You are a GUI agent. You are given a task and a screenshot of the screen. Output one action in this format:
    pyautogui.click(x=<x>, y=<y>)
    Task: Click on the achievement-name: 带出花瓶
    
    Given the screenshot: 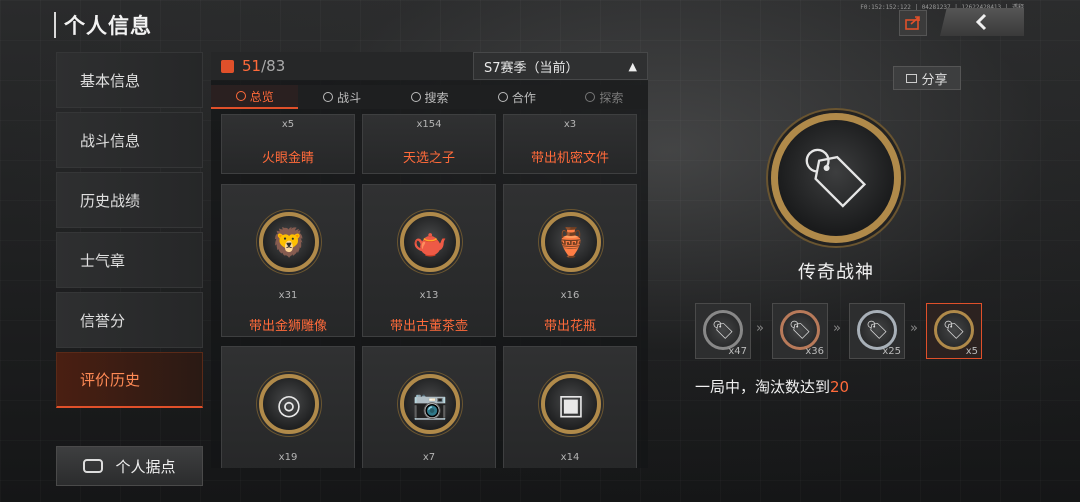 What is the action you would take?
    pyautogui.click(x=569, y=326)
    